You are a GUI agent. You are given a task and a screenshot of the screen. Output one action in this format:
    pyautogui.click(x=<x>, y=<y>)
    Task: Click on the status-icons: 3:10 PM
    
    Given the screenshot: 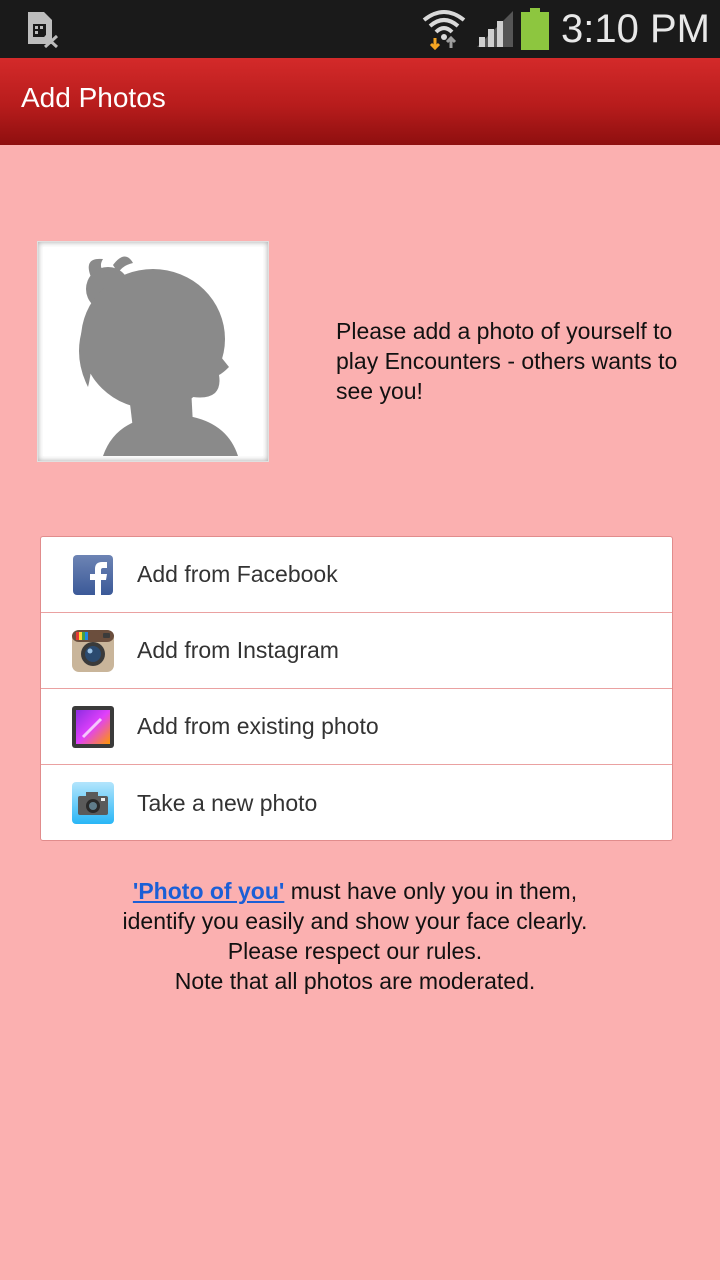 What is the action you would take?
    pyautogui.click(x=565, y=29)
    